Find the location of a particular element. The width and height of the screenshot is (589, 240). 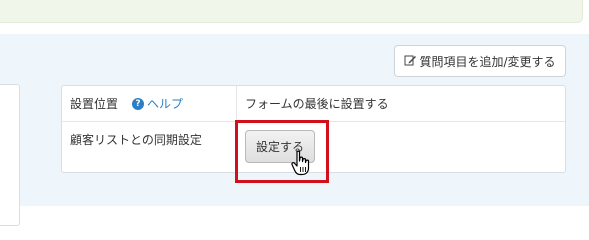

top-notice-bar is located at coordinates (291, 11).